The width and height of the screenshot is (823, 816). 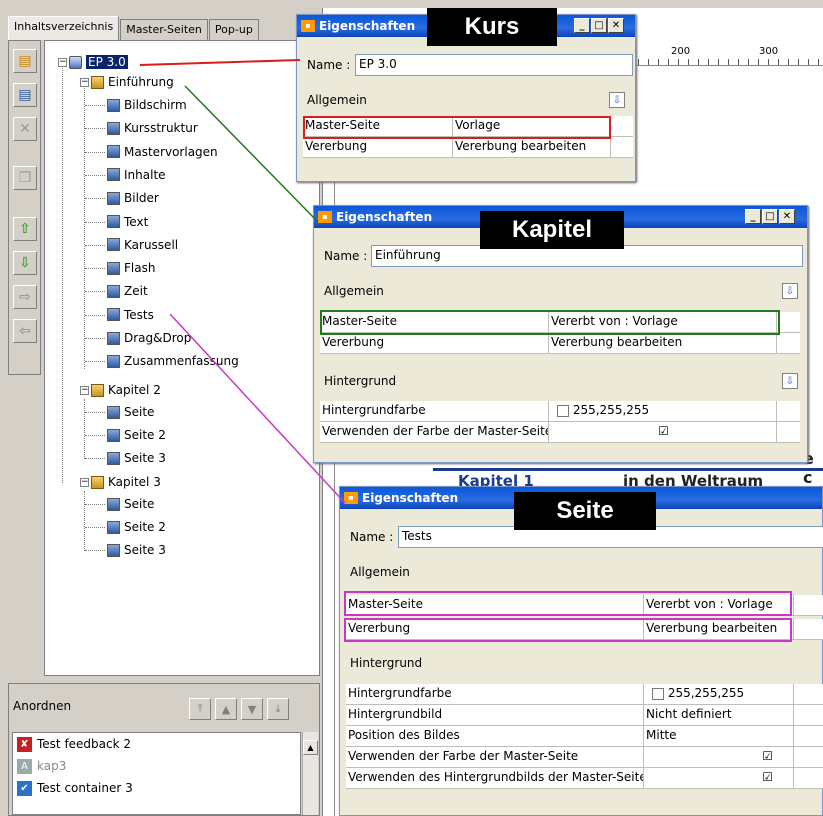 What do you see at coordinates (220, 62) in the screenshot?
I see `connector-kurs` at bounding box center [220, 62].